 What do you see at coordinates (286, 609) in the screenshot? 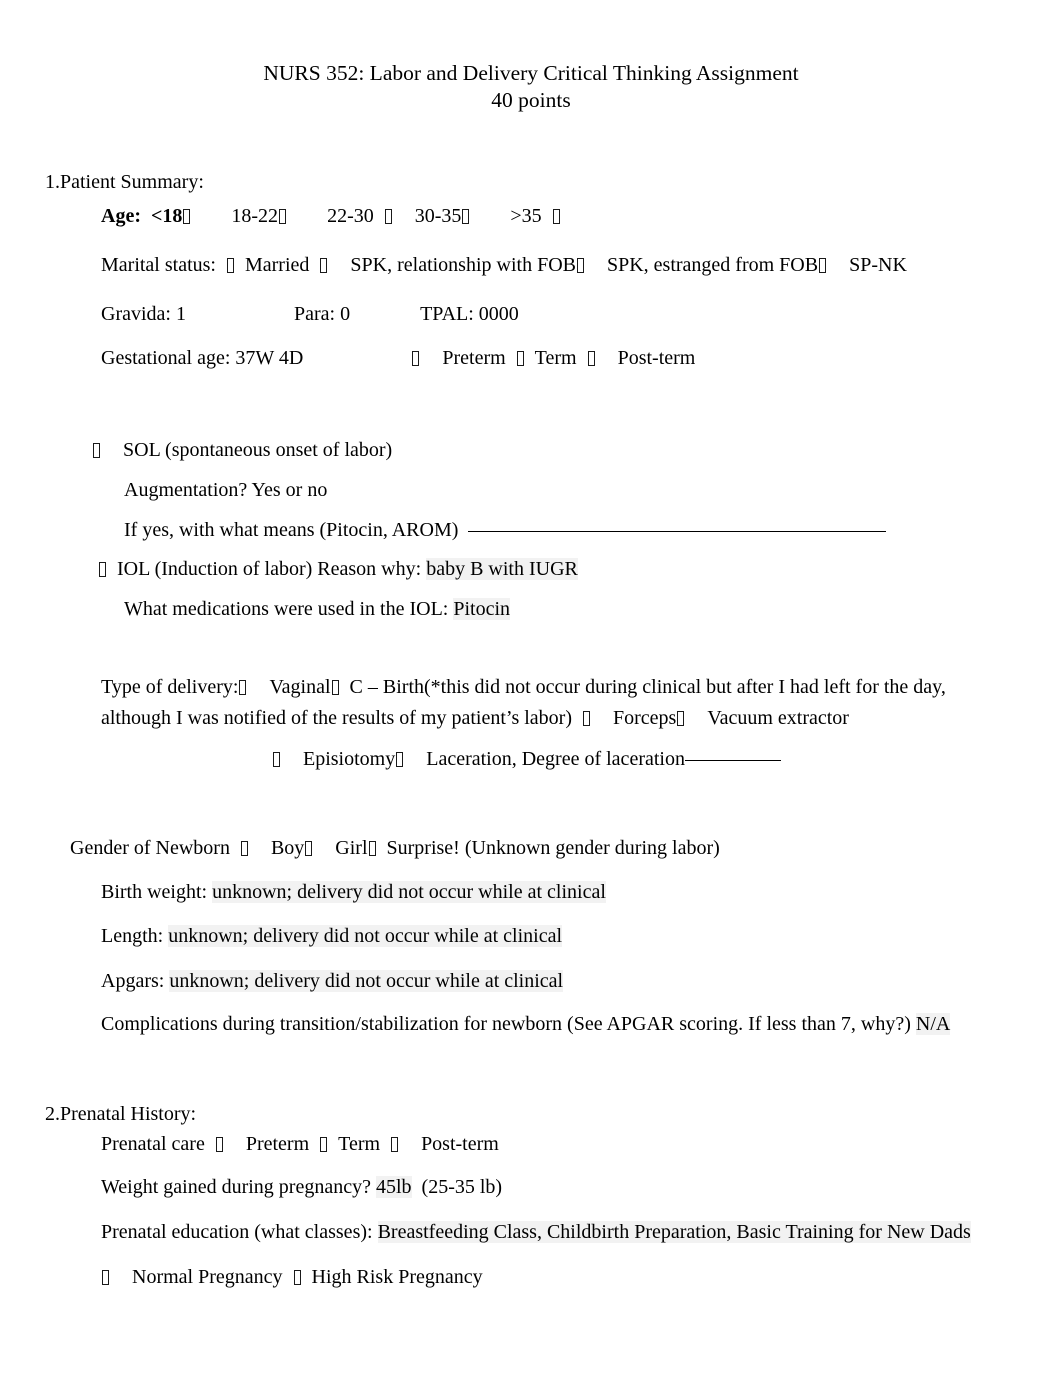
I see `iol-medications-label: What medications were used in the IOL:` at bounding box center [286, 609].